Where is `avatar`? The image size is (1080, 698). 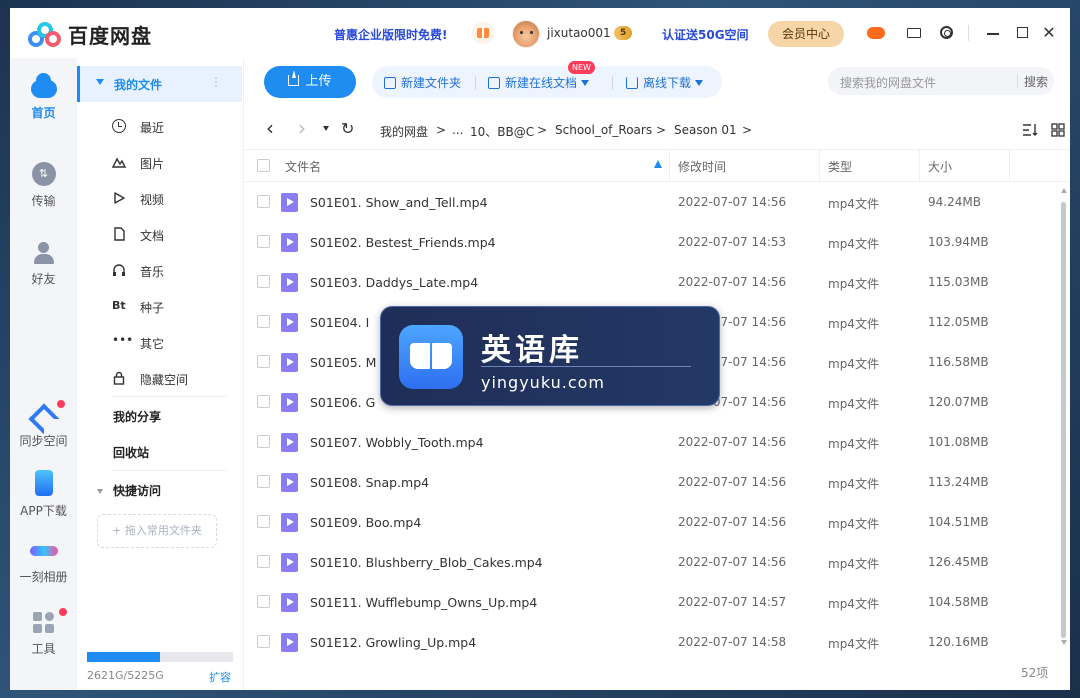
avatar is located at coordinates (526, 34).